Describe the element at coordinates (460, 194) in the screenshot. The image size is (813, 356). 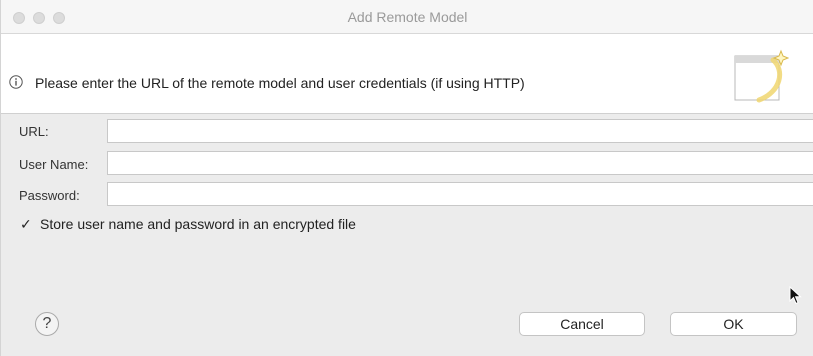
I see `password-input` at that location.